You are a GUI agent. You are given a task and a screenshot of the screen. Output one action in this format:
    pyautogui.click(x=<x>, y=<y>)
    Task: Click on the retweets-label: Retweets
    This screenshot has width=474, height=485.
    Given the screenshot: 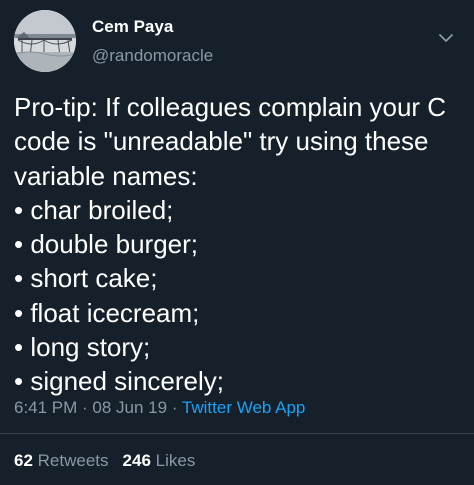 What is the action you would take?
    pyautogui.click(x=73, y=460)
    